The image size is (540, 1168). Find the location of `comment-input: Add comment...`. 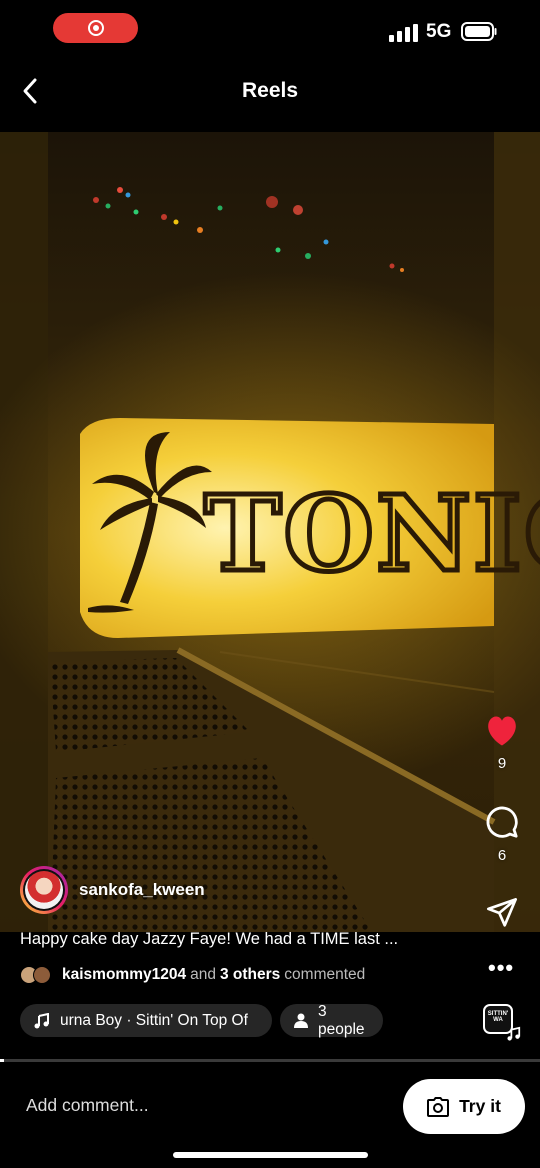

comment-input: Add comment... is located at coordinates (87, 1105).